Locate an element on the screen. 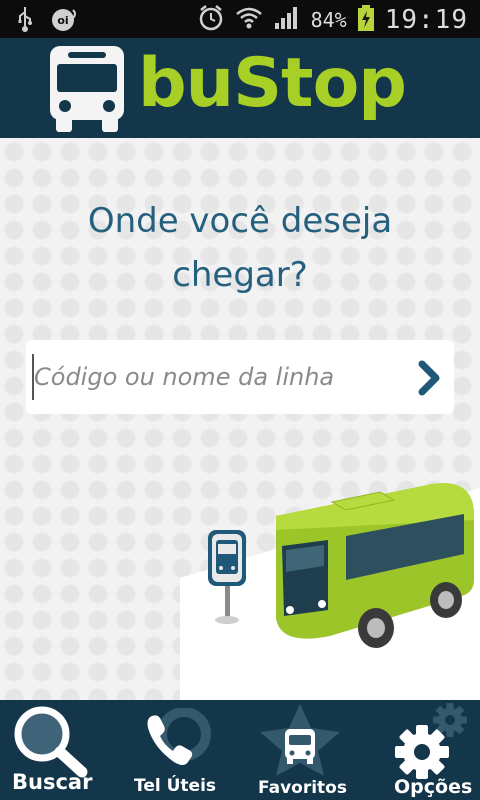 This screenshot has height=800, width=480. bottom-navigation: Buscar Tel Úteis Favoritos Opções is located at coordinates (240, 750).